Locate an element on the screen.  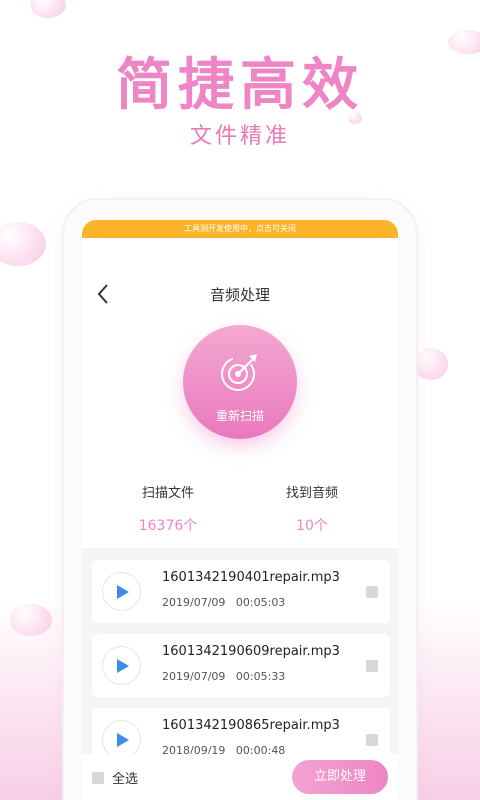
file-duration: 00:05:03 is located at coordinates (260, 602).